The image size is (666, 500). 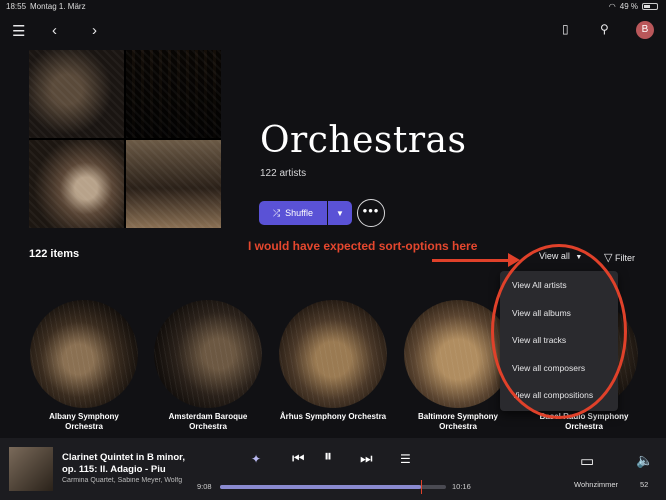 I want to click on genre-collage-image, so click(x=125, y=139).